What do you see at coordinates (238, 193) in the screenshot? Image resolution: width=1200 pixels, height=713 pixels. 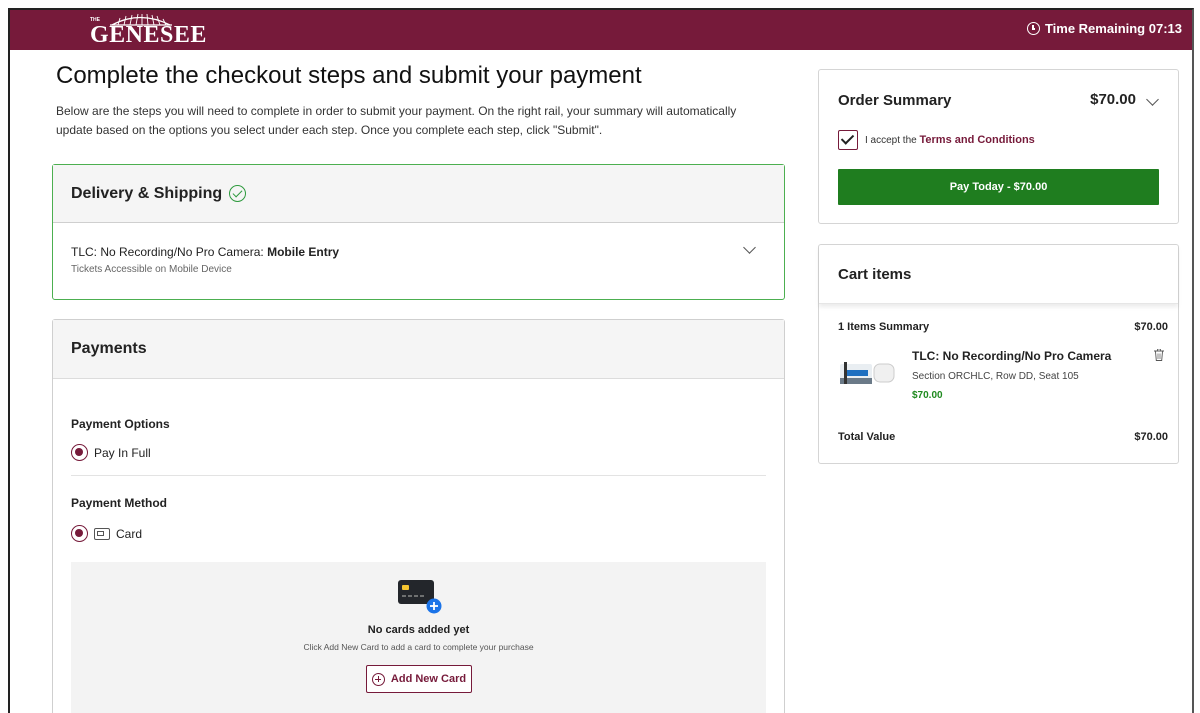 I see `check-circle-icon` at bounding box center [238, 193].